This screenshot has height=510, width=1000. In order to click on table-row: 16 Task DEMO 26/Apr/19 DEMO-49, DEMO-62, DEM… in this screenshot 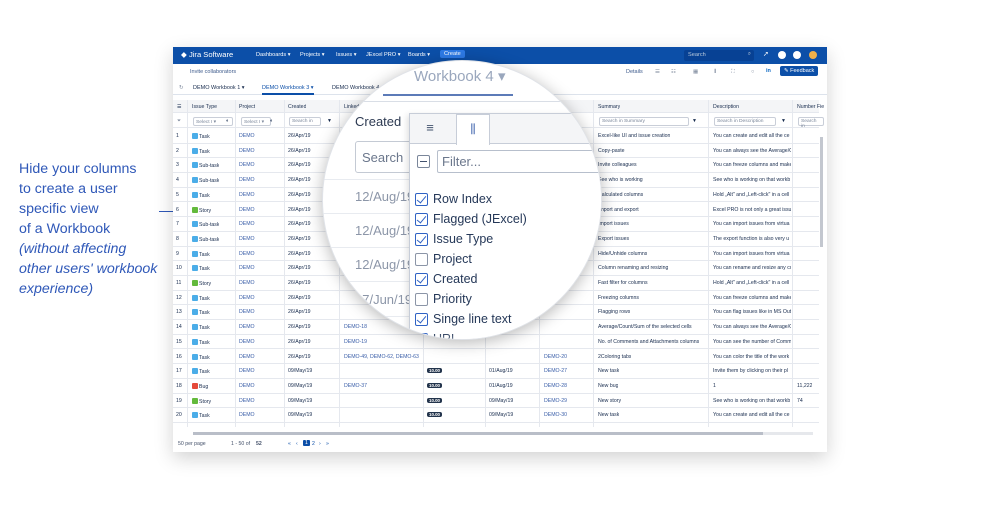, I will do `click(496, 357)`.